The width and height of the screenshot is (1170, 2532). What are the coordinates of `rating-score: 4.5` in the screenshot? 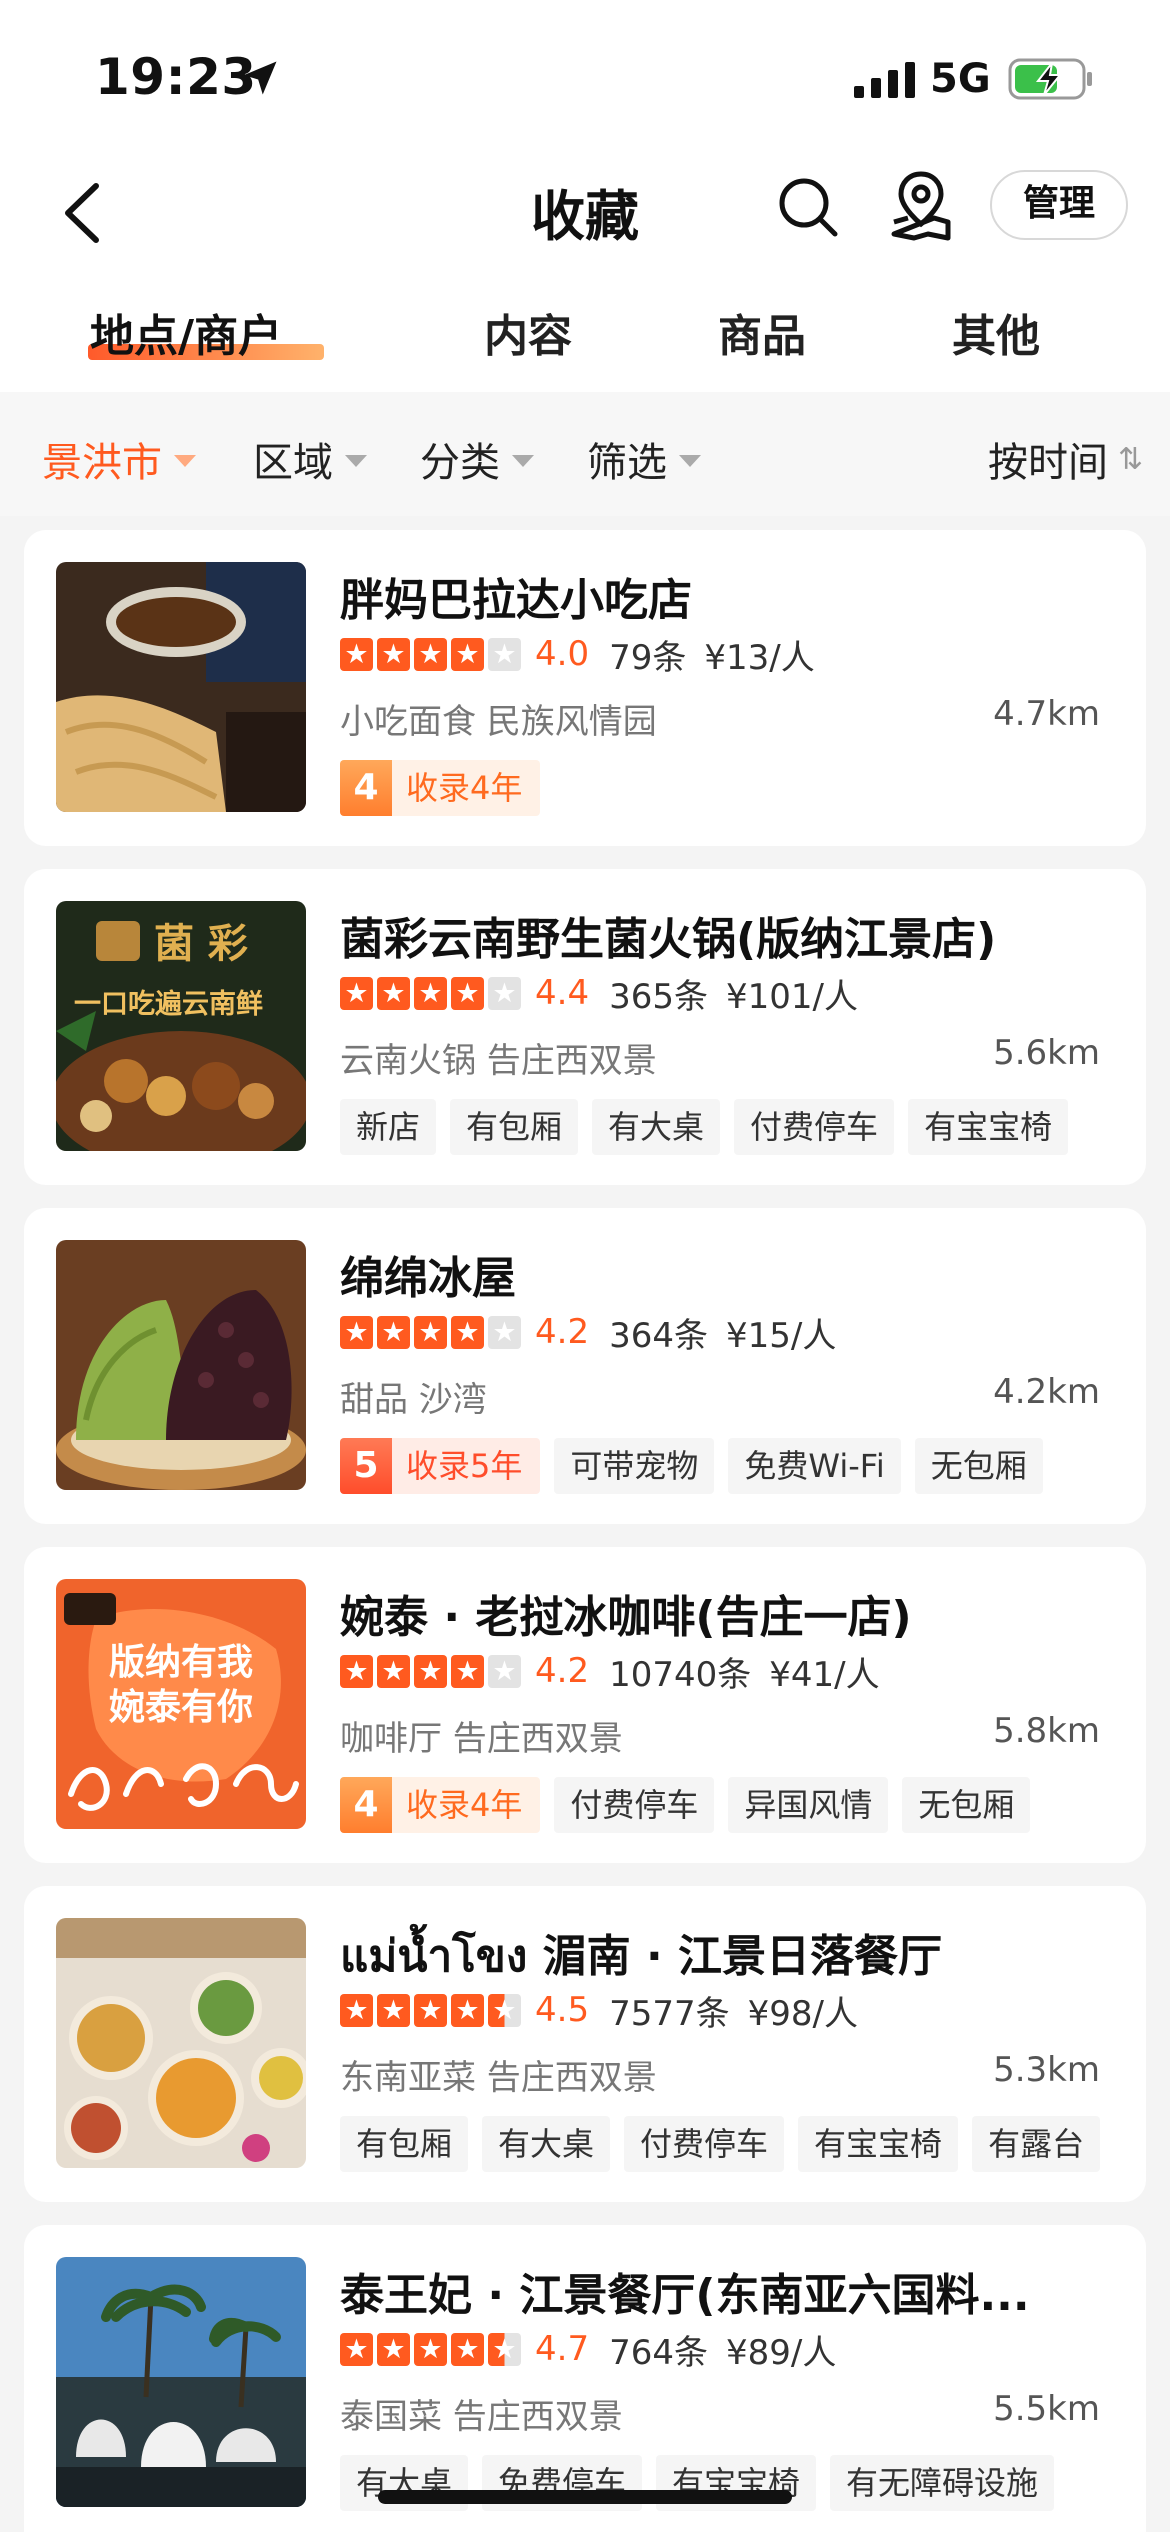 It's located at (562, 2010).